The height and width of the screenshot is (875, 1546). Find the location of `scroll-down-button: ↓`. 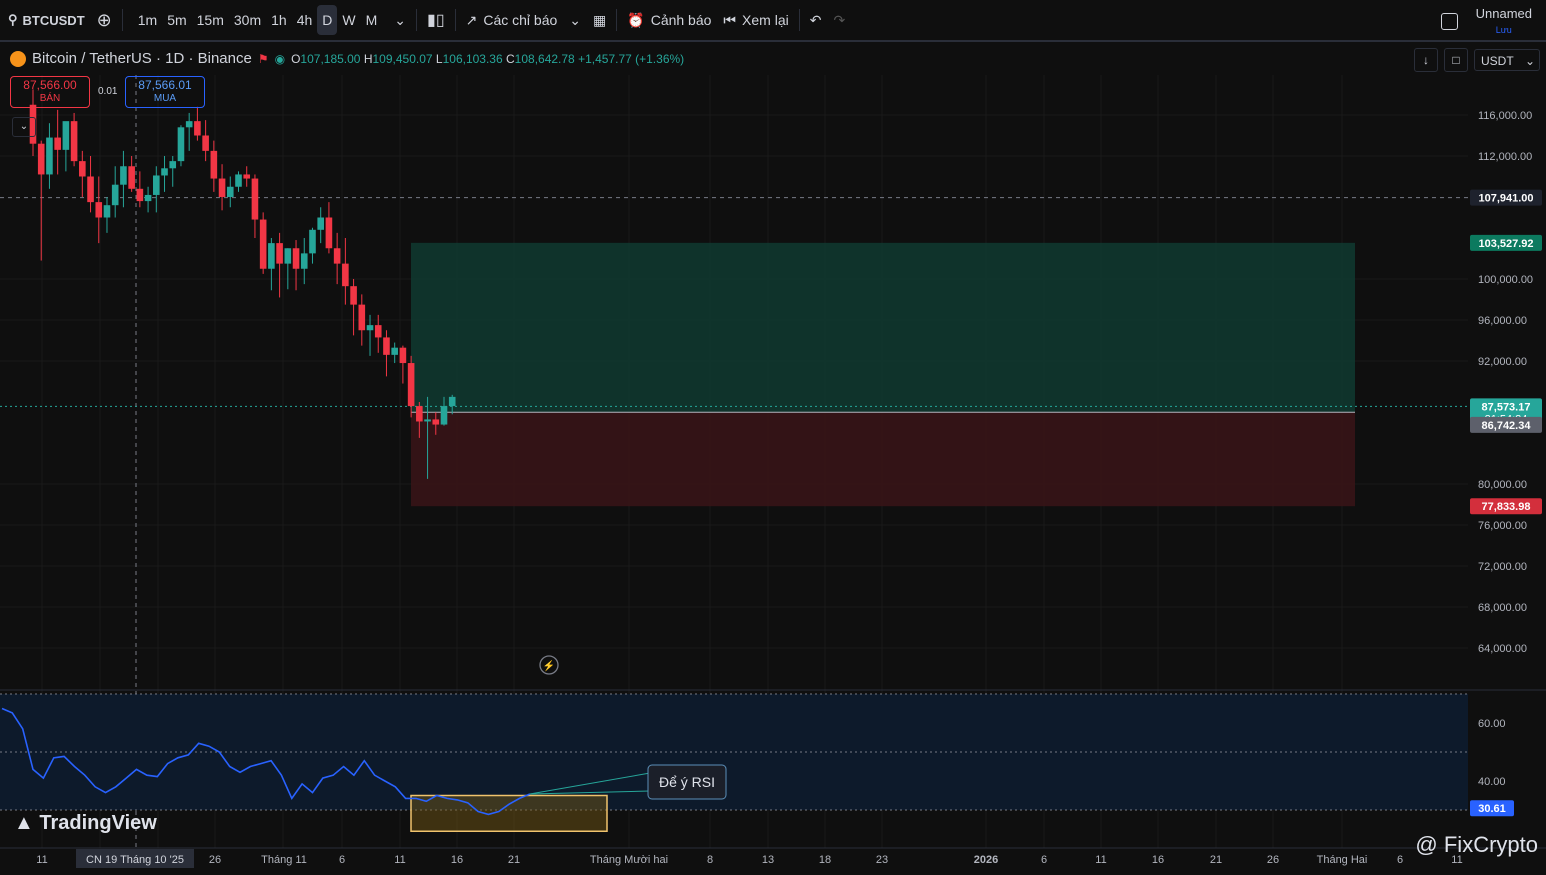

scroll-down-button: ↓ is located at coordinates (1426, 60).